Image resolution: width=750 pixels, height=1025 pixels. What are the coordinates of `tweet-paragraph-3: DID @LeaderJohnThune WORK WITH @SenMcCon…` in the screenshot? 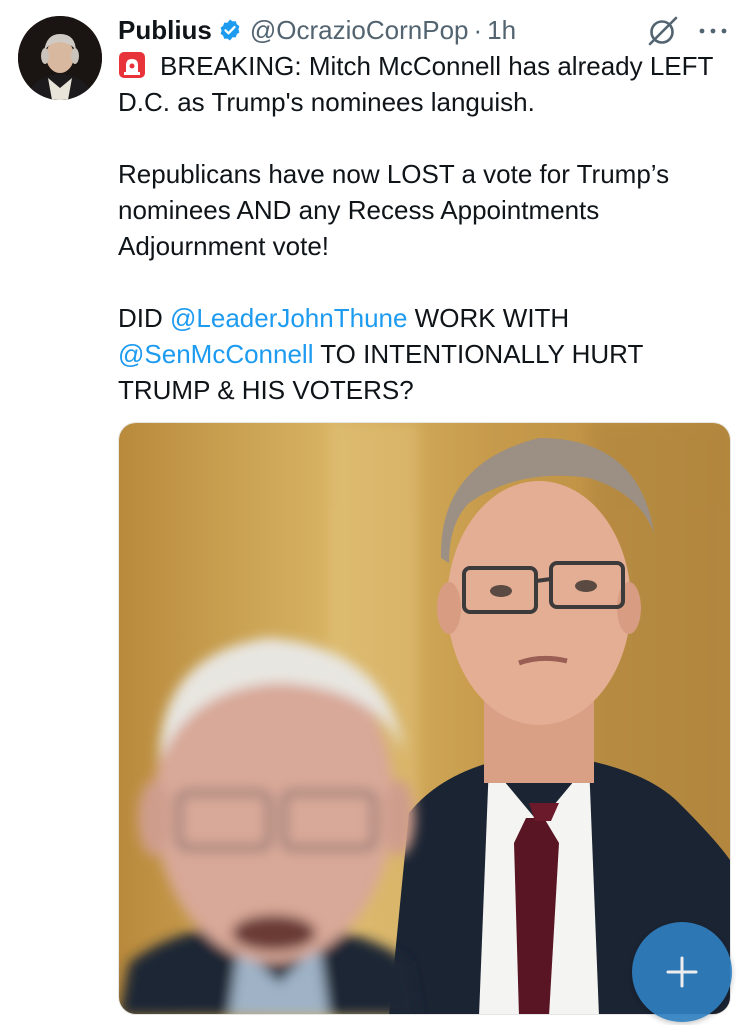 It's located at (424, 354).